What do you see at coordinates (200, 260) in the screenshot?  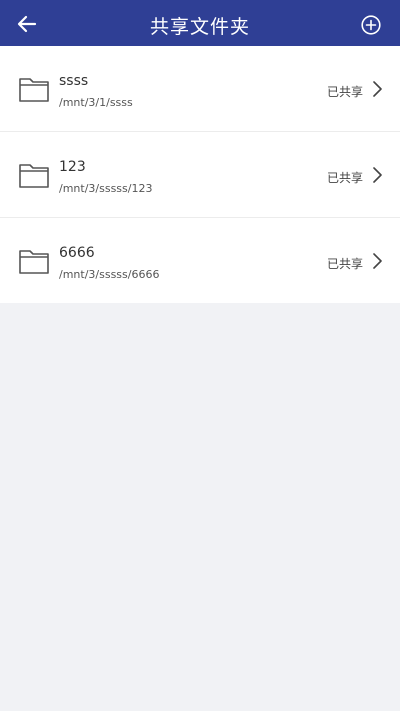 I see `folder-row: 6666 /mnt/3/sssss/6666 已共享` at bounding box center [200, 260].